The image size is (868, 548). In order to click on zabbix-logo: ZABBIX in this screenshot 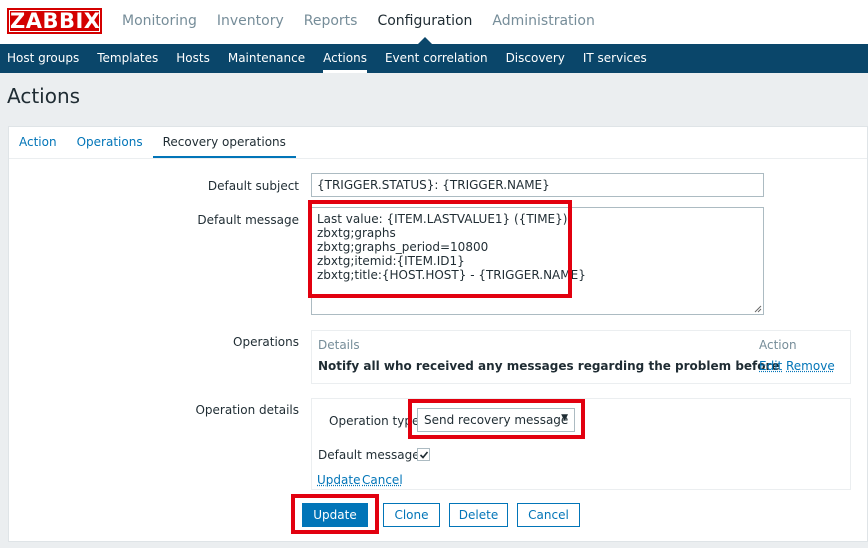, I will do `click(54, 21)`.